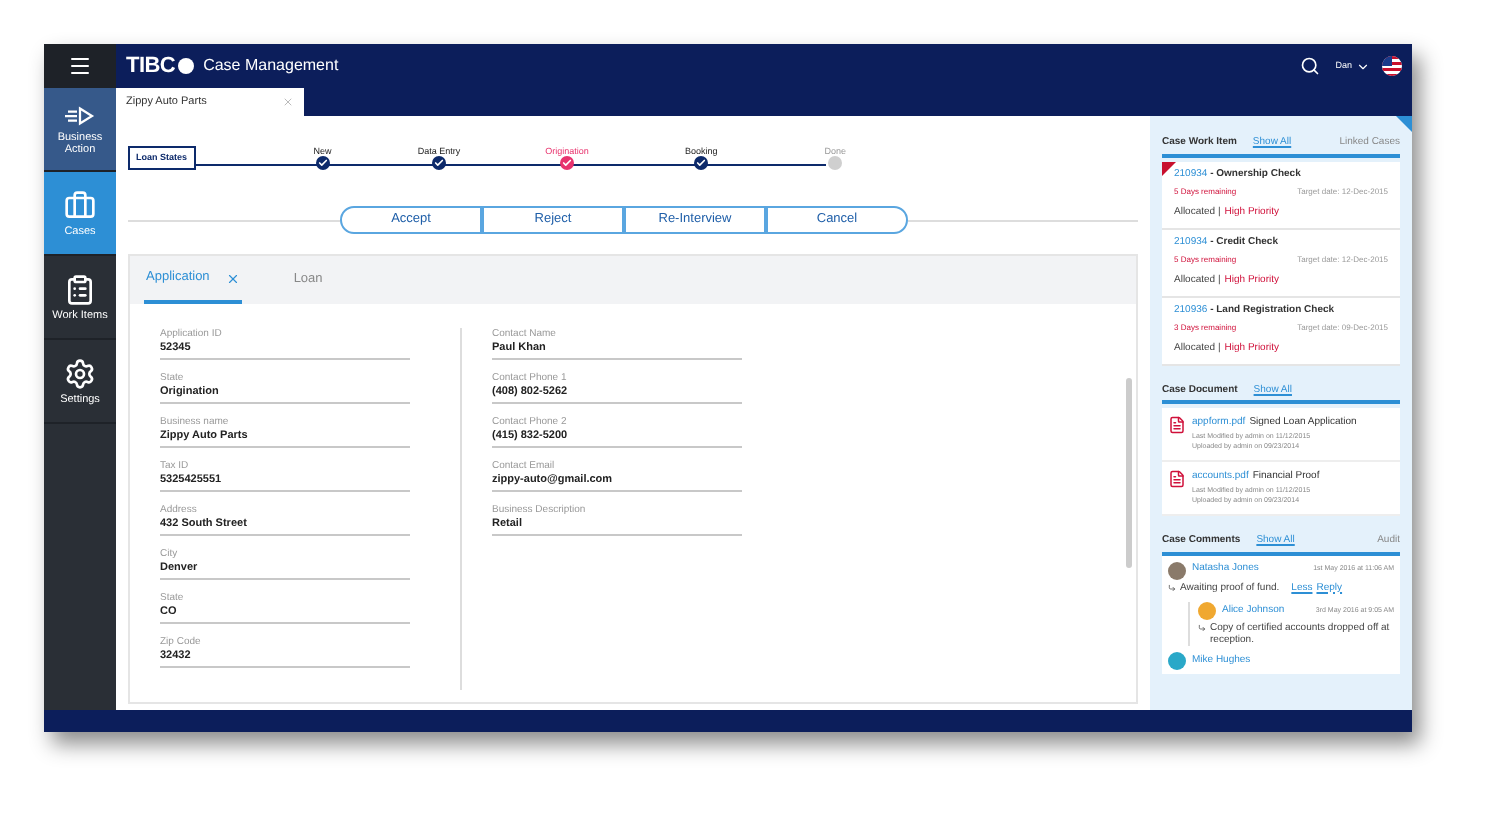 The image size is (1500, 818). I want to click on clipboard-icon, so click(80, 289).